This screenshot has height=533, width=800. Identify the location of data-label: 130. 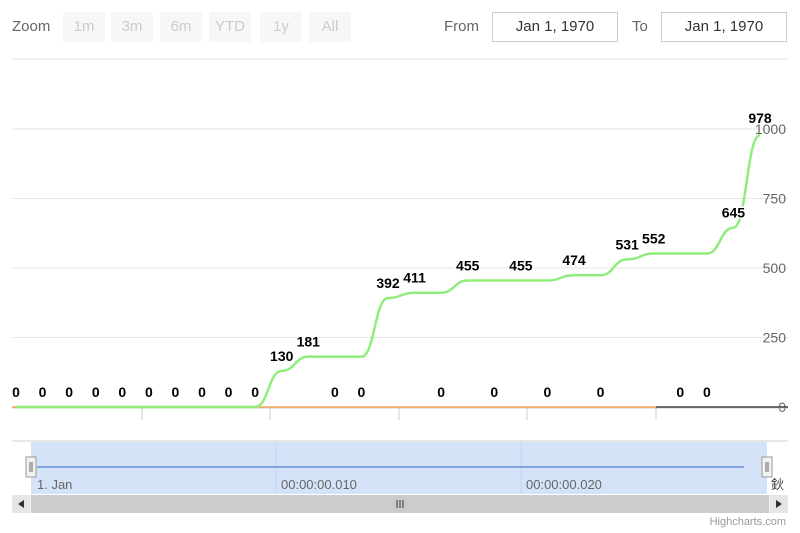
(282, 356).